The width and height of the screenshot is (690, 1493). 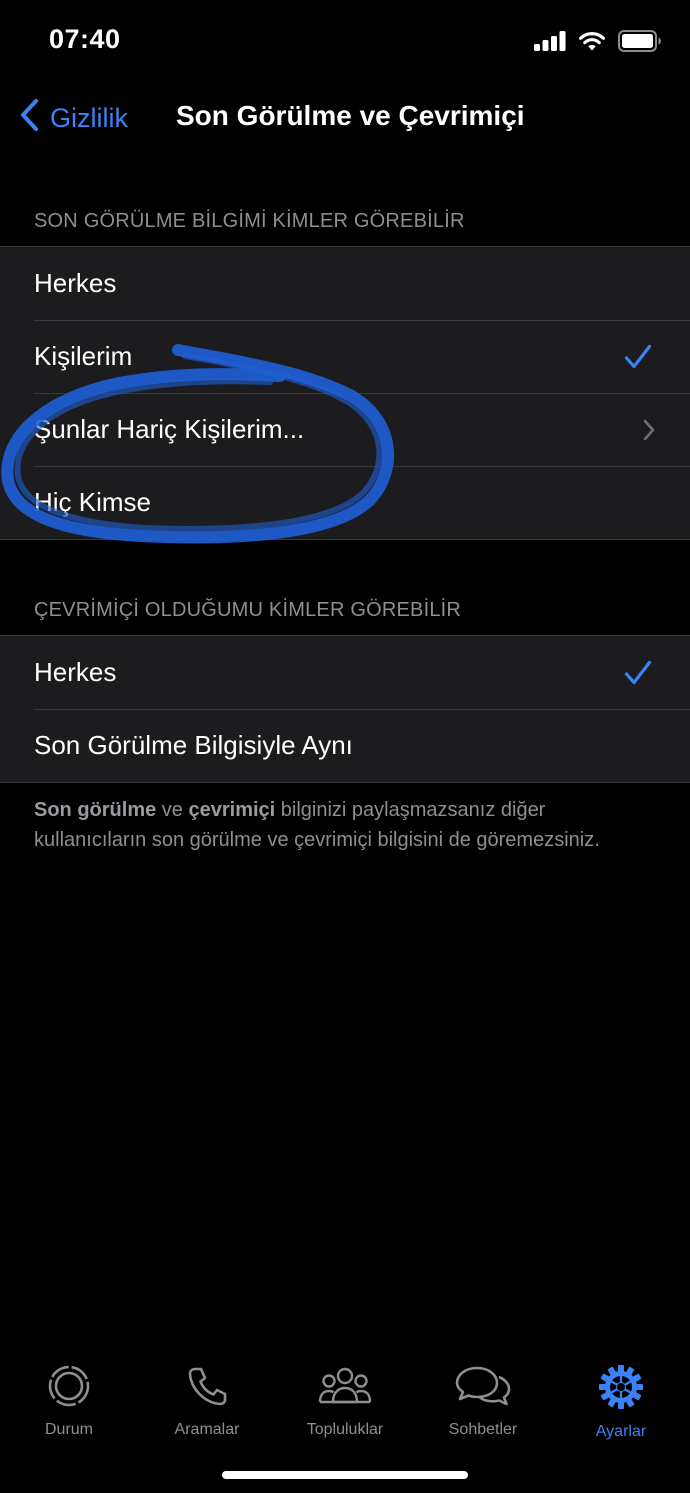 I want to click on last-seen-option-nobody: Hiç Kimse, so click(x=345, y=502).